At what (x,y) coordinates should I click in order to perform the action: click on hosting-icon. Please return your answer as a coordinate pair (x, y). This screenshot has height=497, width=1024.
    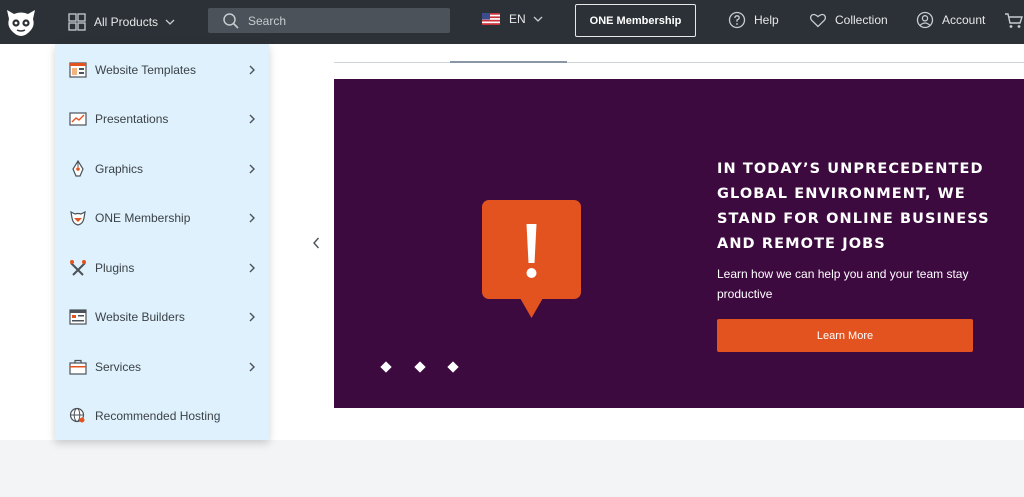
    Looking at the image, I should click on (77, 415).